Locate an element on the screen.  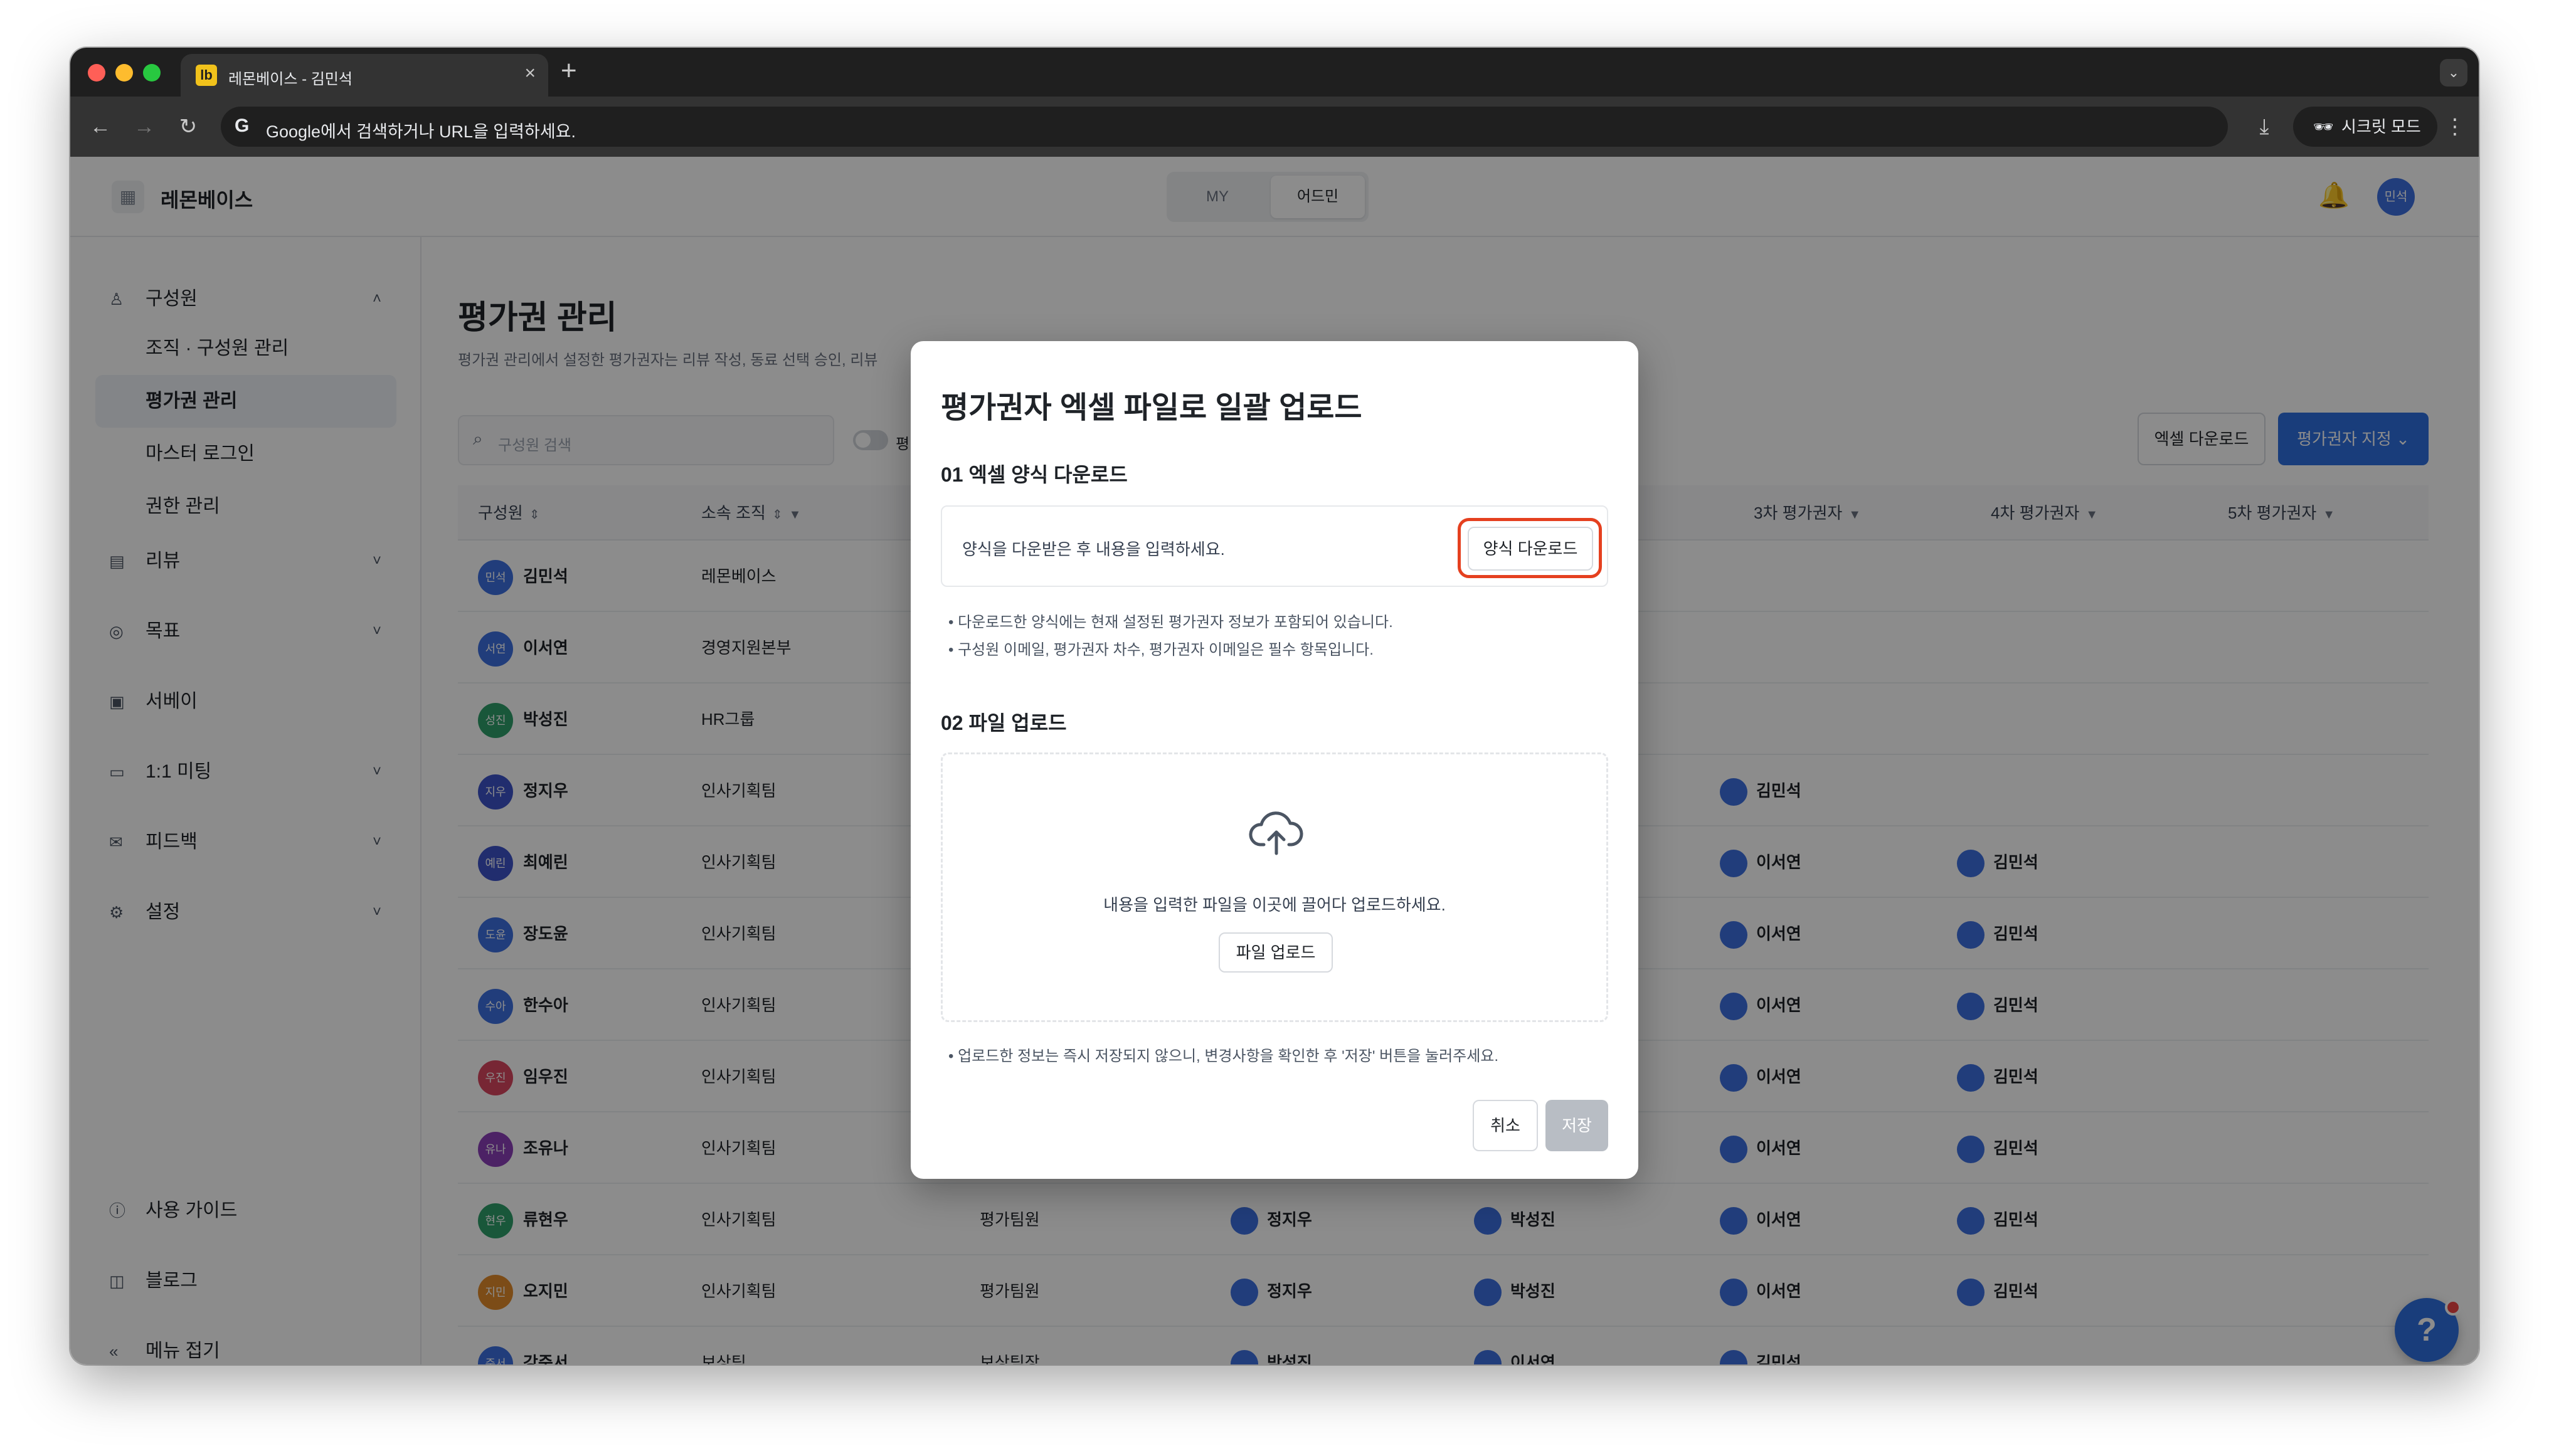
section-upload-title: 02 파일 업로드 is located at coordinates (1004, 723).